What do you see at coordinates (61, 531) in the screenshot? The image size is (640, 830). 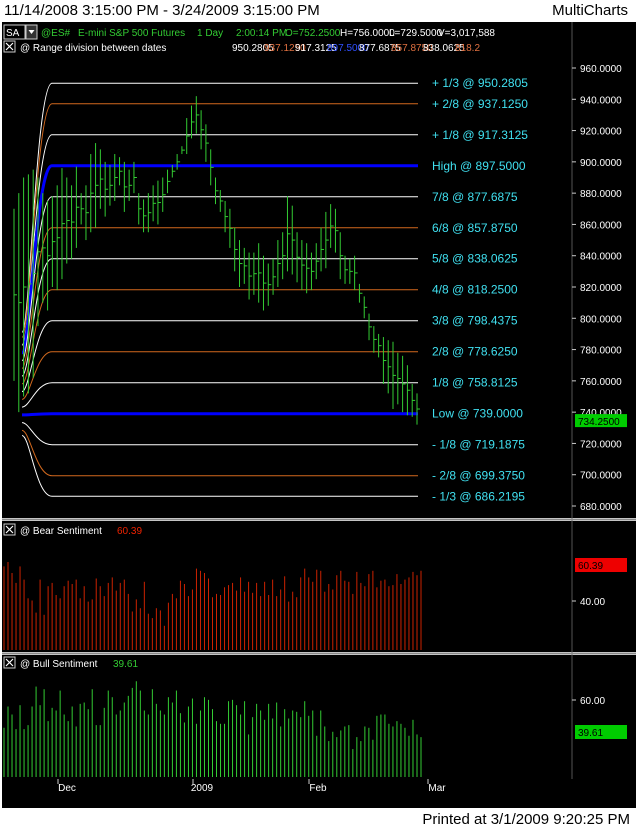 I see `bear-title: @ Bear Sentiment` at bounding box center [61, 531].